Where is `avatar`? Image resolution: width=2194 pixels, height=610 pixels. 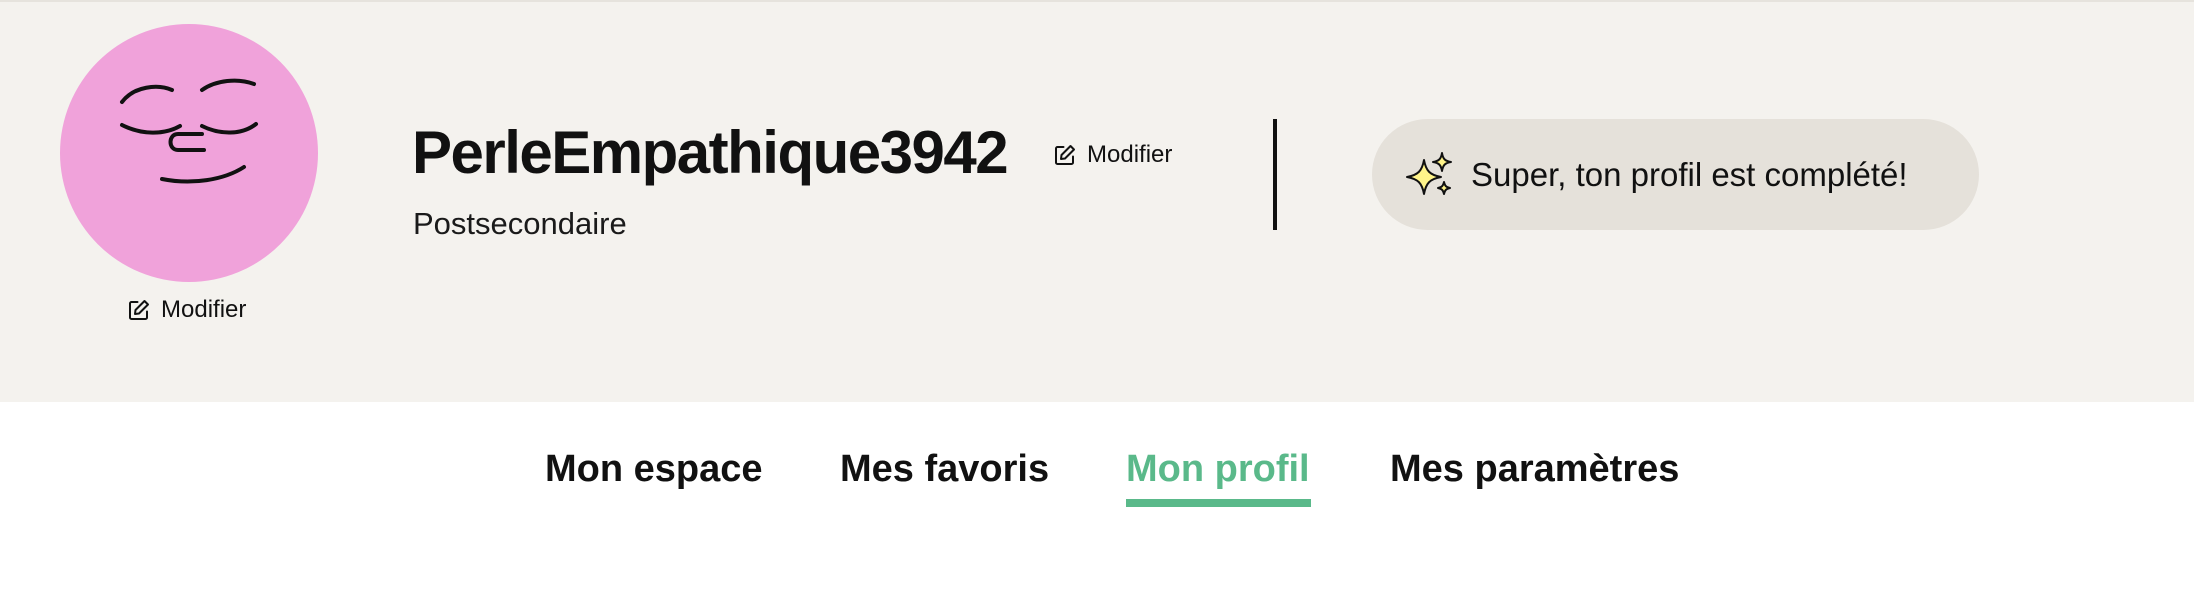 avatar is located at coordinates (189, 153).